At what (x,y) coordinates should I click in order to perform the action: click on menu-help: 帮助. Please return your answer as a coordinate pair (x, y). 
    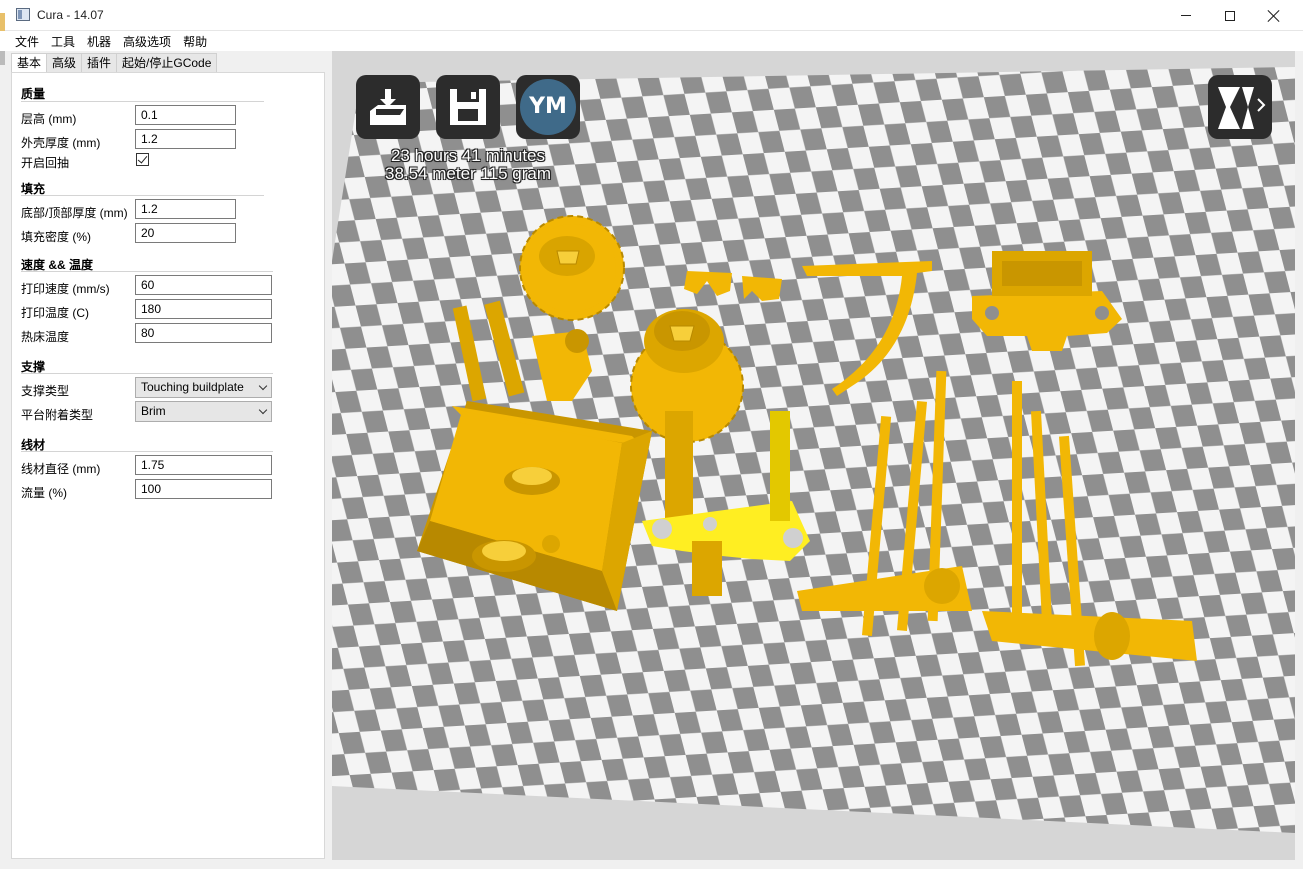
    Looking at the image, I should click on (195, 41).